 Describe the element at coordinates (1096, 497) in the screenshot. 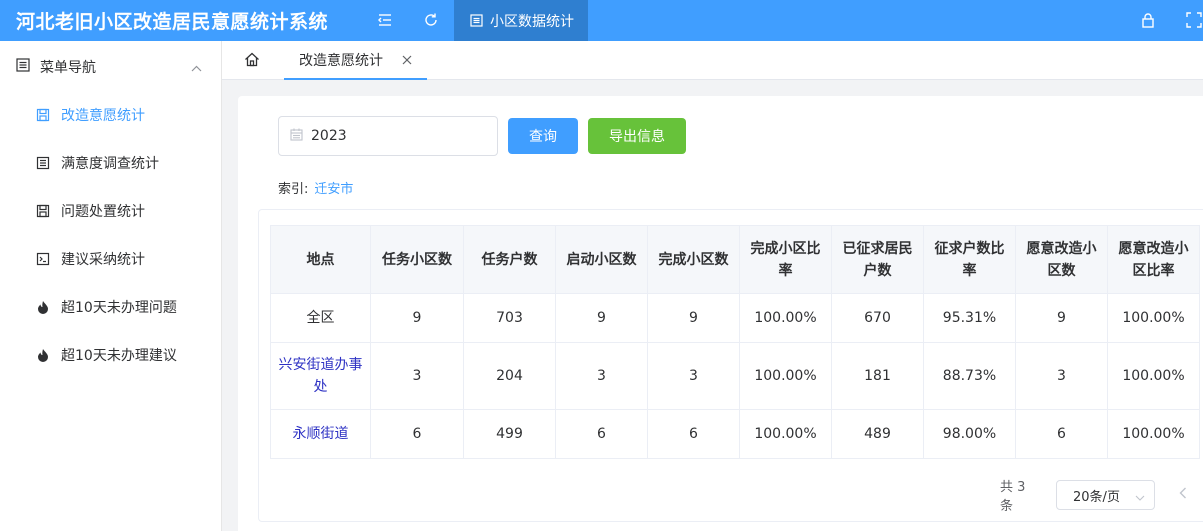

I see `page-size-value: 20条/页` at that location.